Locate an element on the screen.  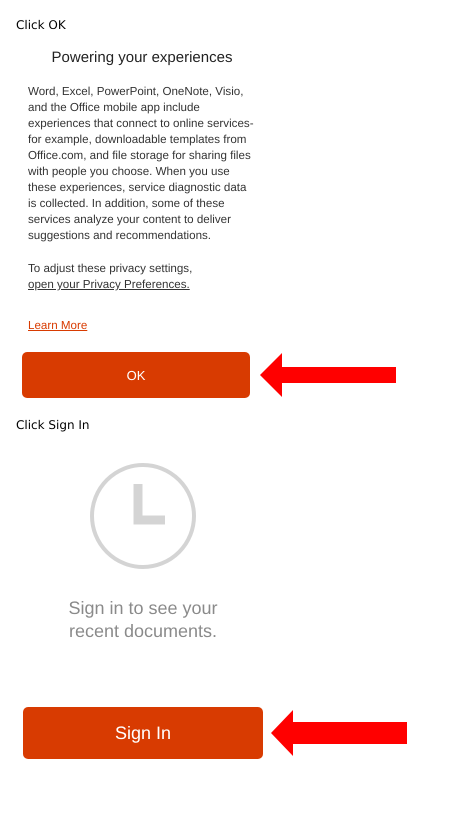
instruction-text: Click Sign In is located at coordinates (53, 425).